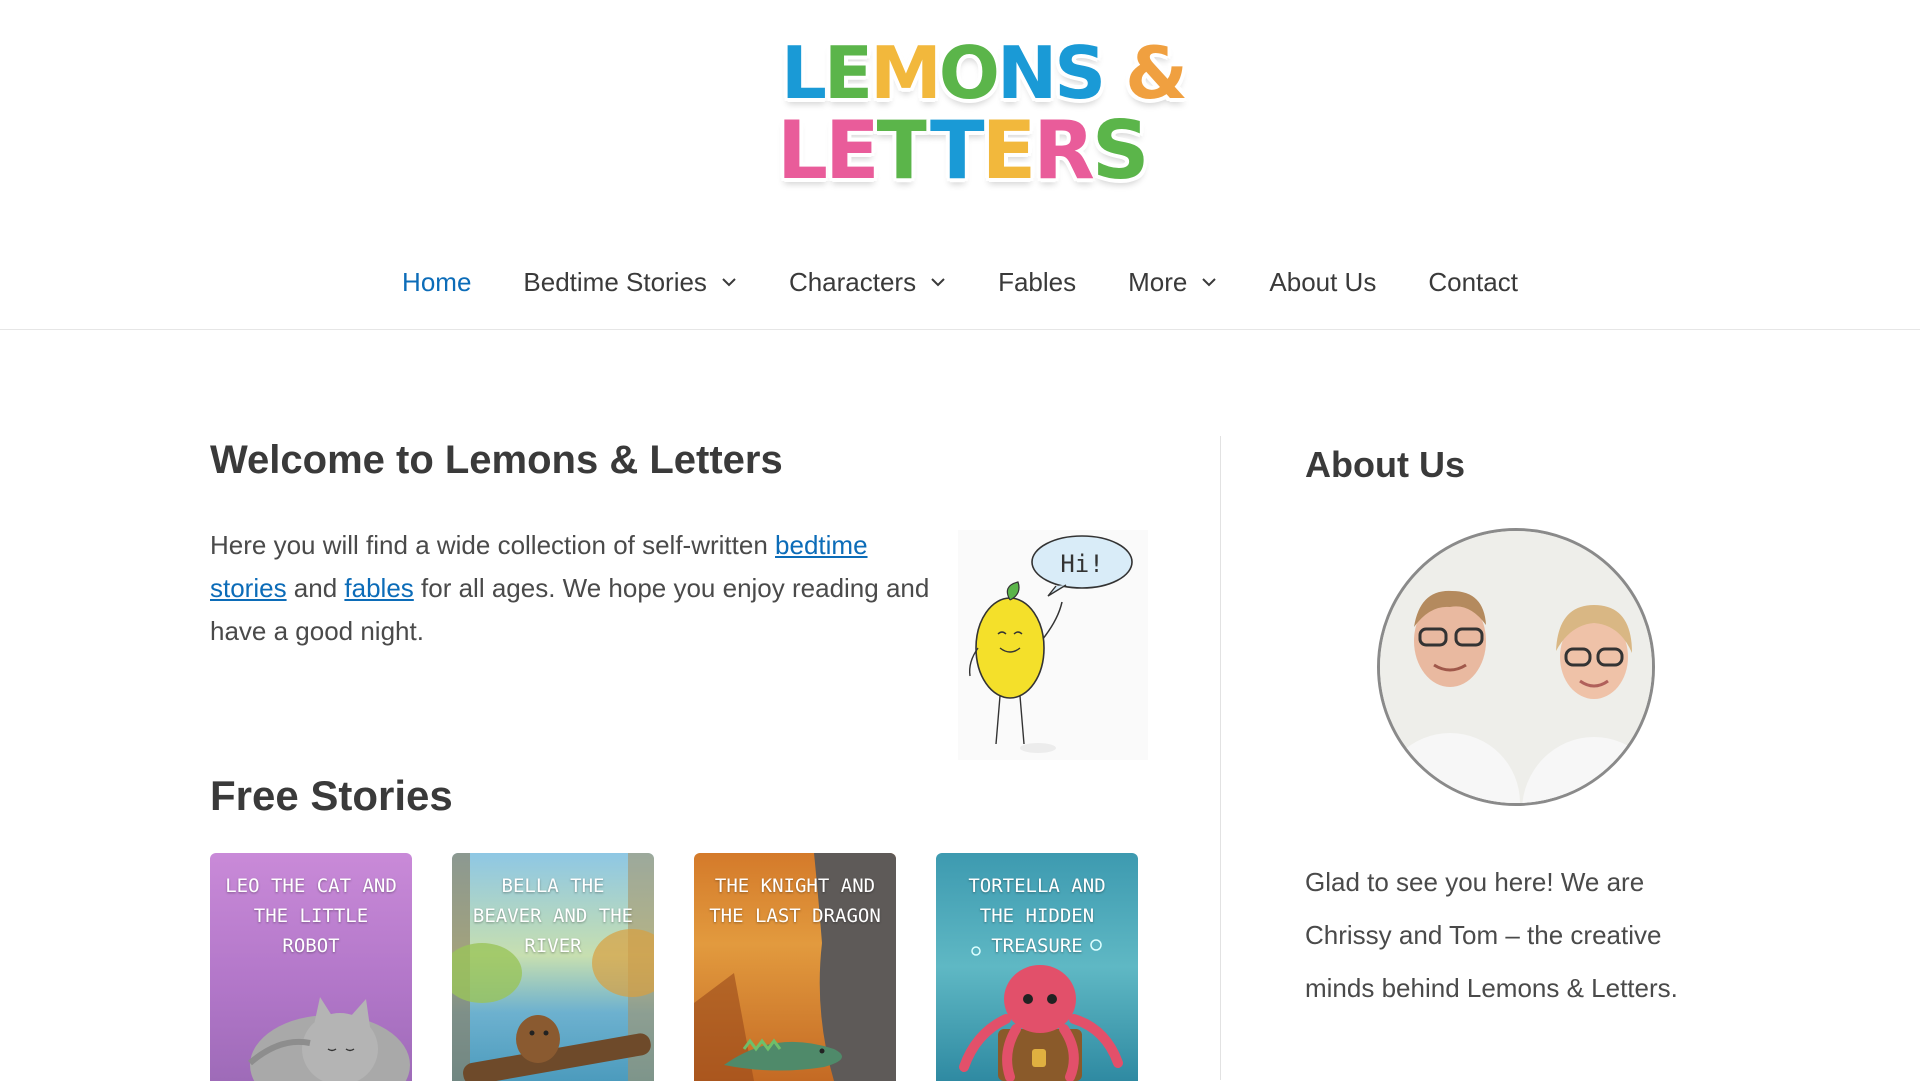 The width and height of the screenshot is (1920, 1081). I want to click on intro-text-middle: and, so click(315, 588).